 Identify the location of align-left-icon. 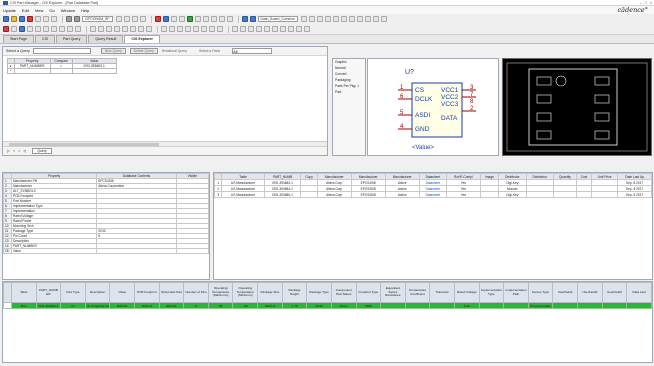
(164, 29).